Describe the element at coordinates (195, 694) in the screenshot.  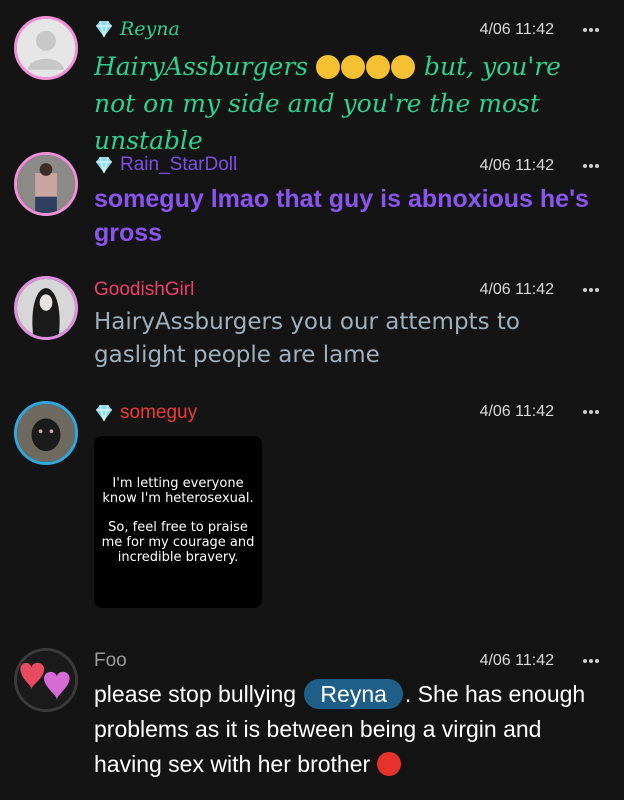
I see `message-body: please stop bullying` at that location.